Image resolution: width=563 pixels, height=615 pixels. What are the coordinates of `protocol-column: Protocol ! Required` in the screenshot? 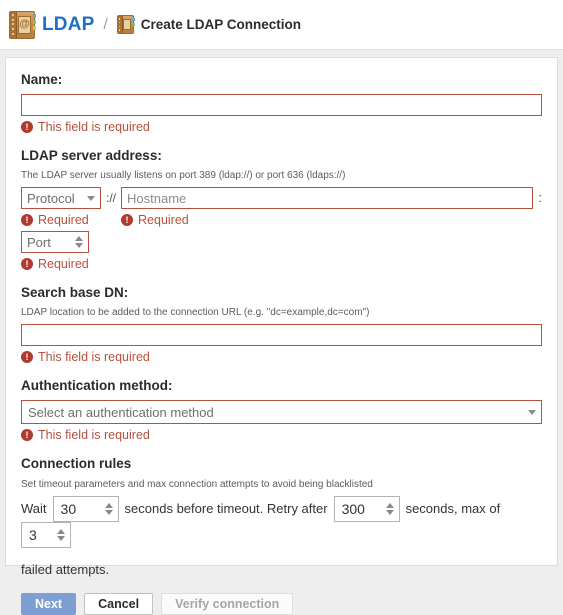 It's located at (61, 207).